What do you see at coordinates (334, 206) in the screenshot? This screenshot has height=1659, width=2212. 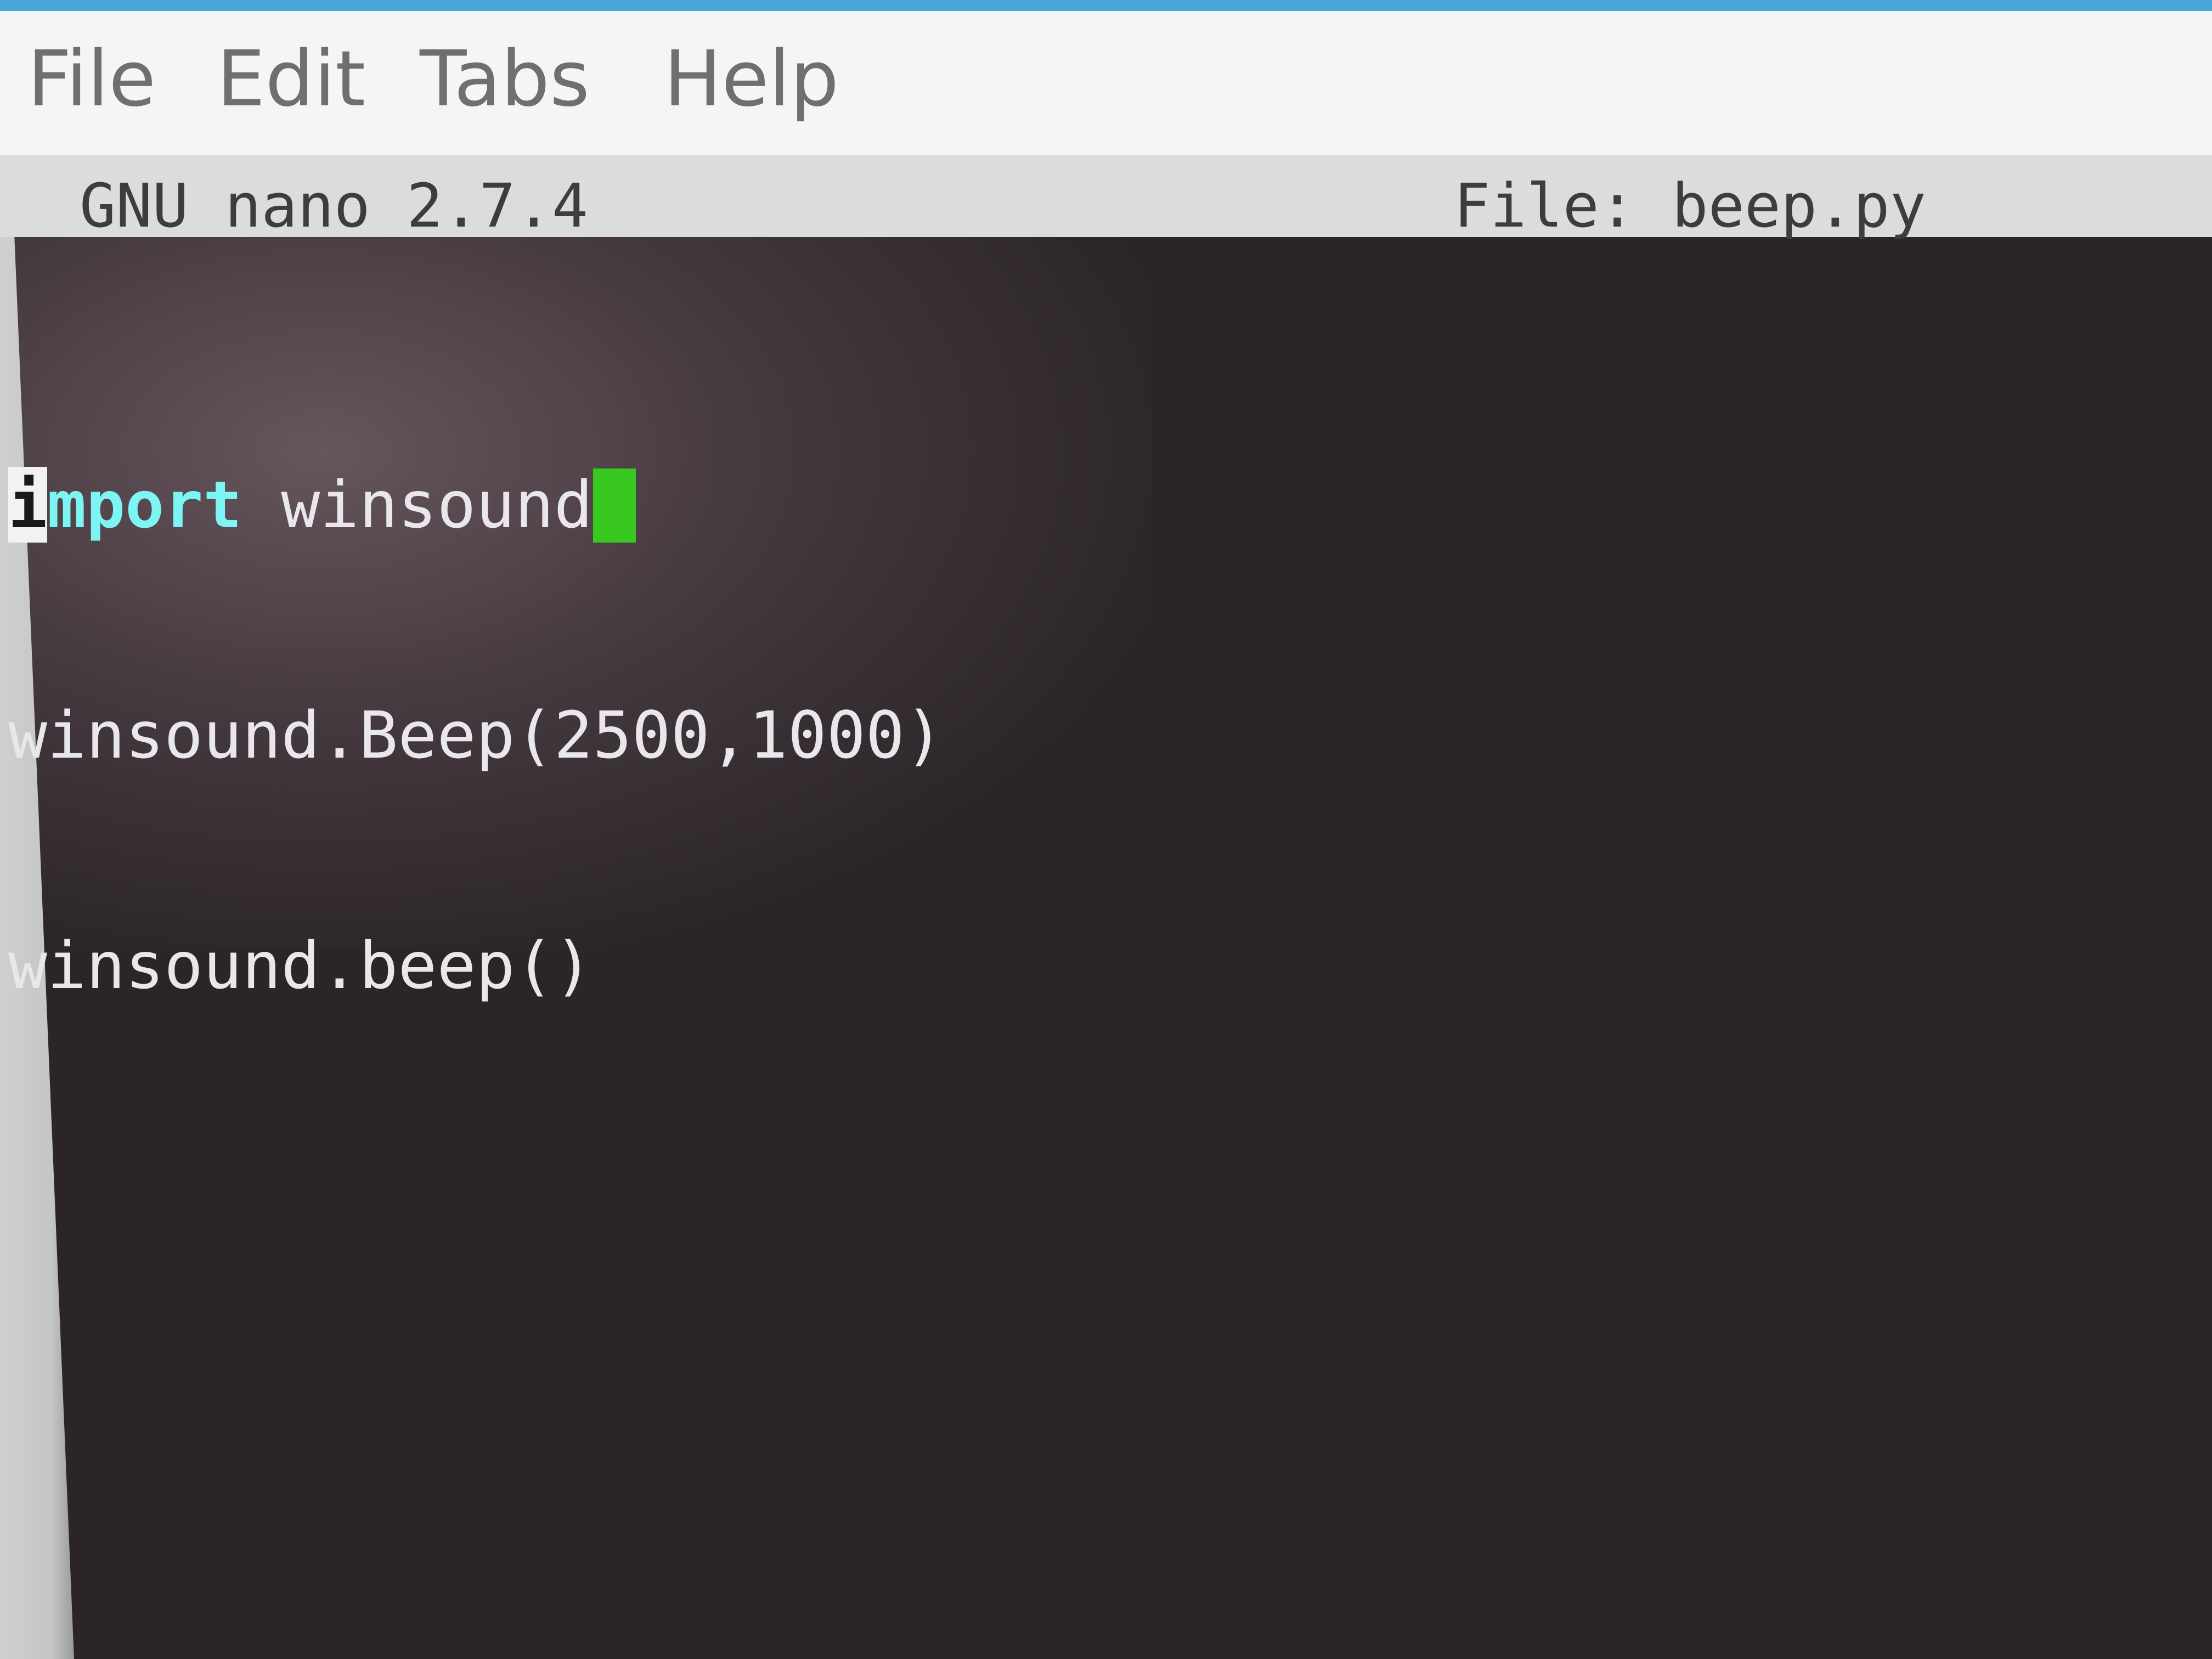 I see `nano-version-label: GNU nano 2.7.4` at bounding box center [334, 206].